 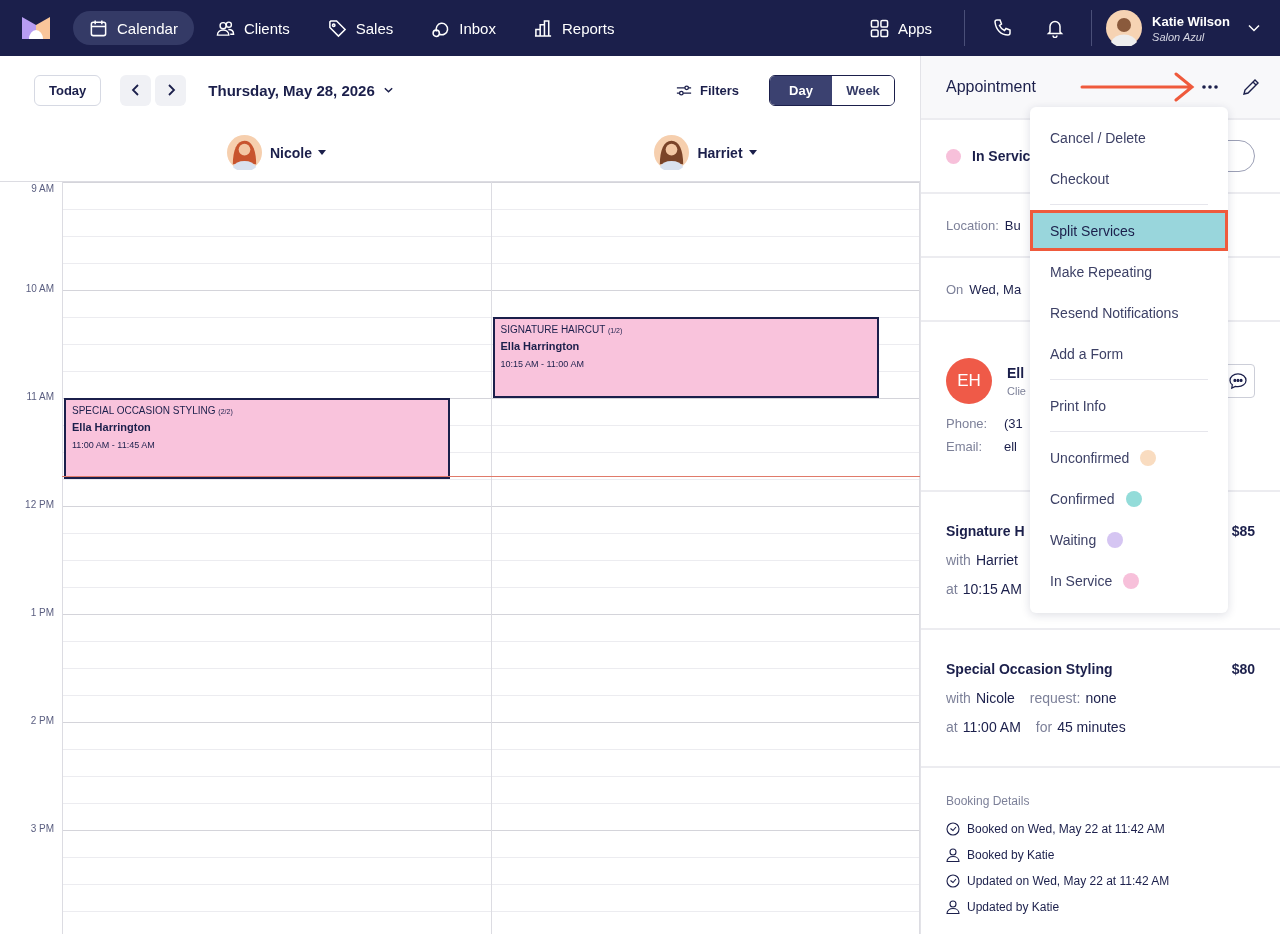 I want to click on staff-selector: Nicole, so click(x=276, y=152).